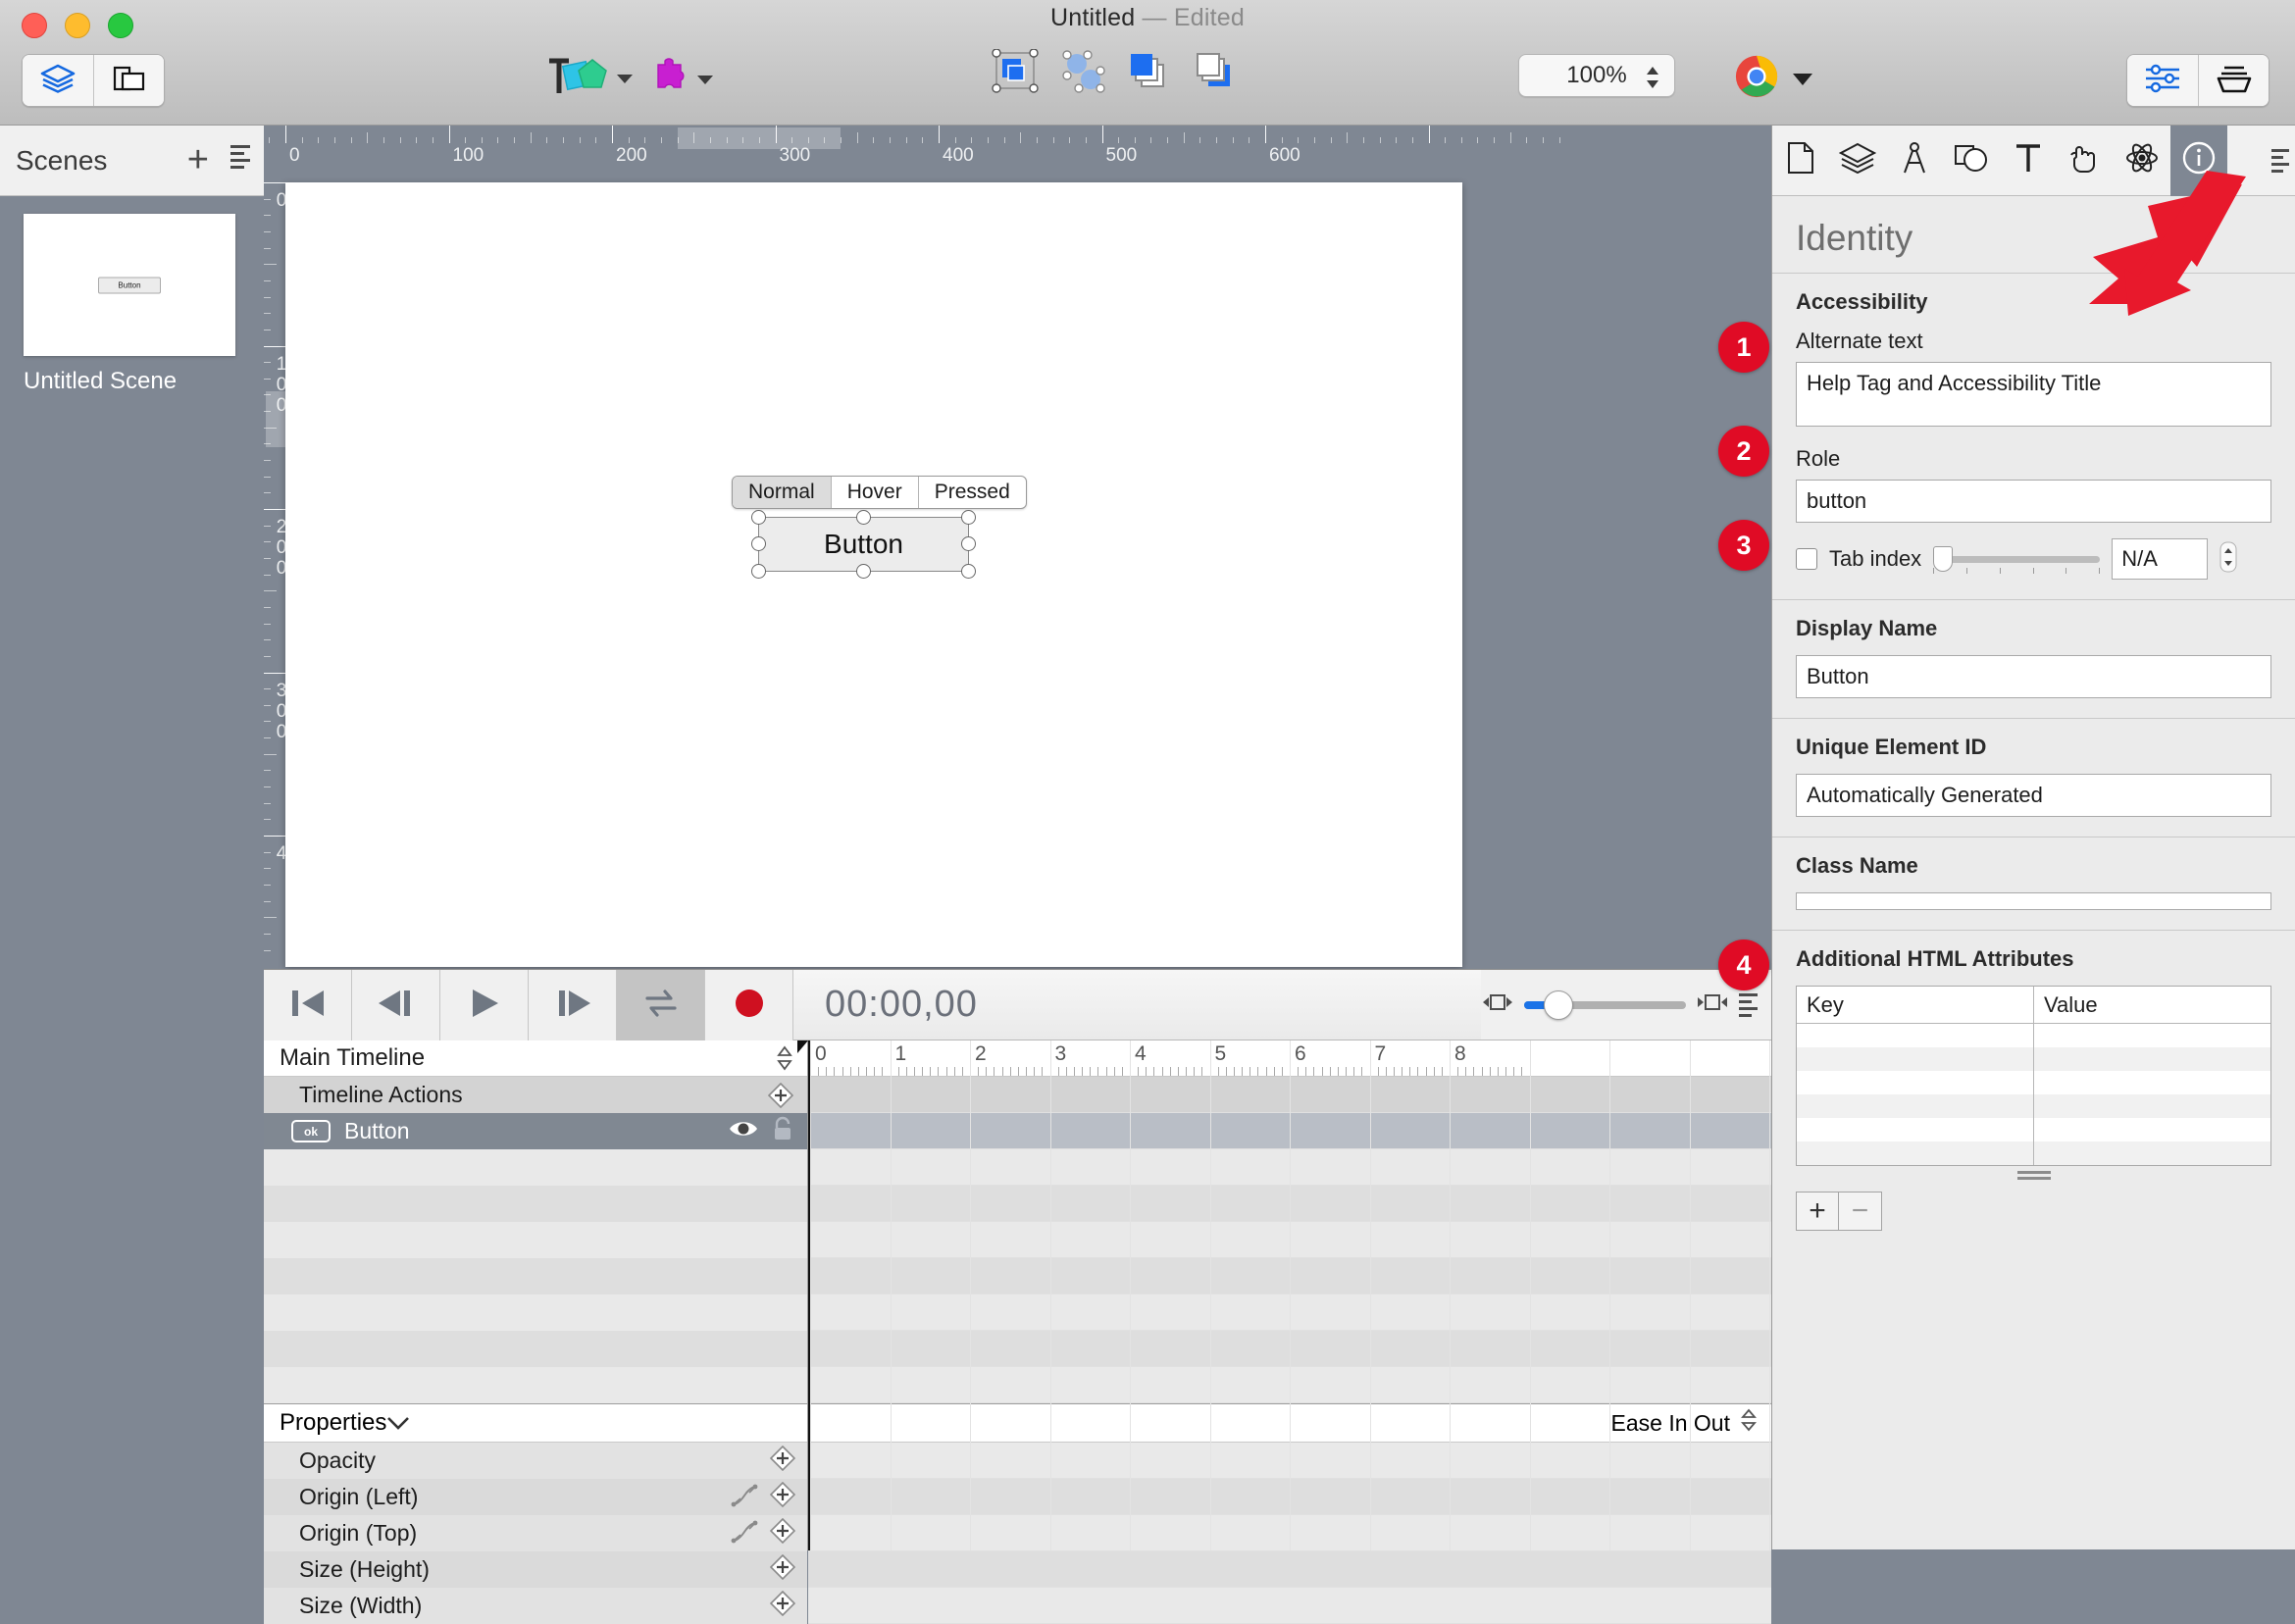 This screenshot has height=1624, width=2295. What do you see at coordinates (1596, 75) in the screenshot?
I see `zoom-level-field: 100%` at bounding box center [1596, 75].